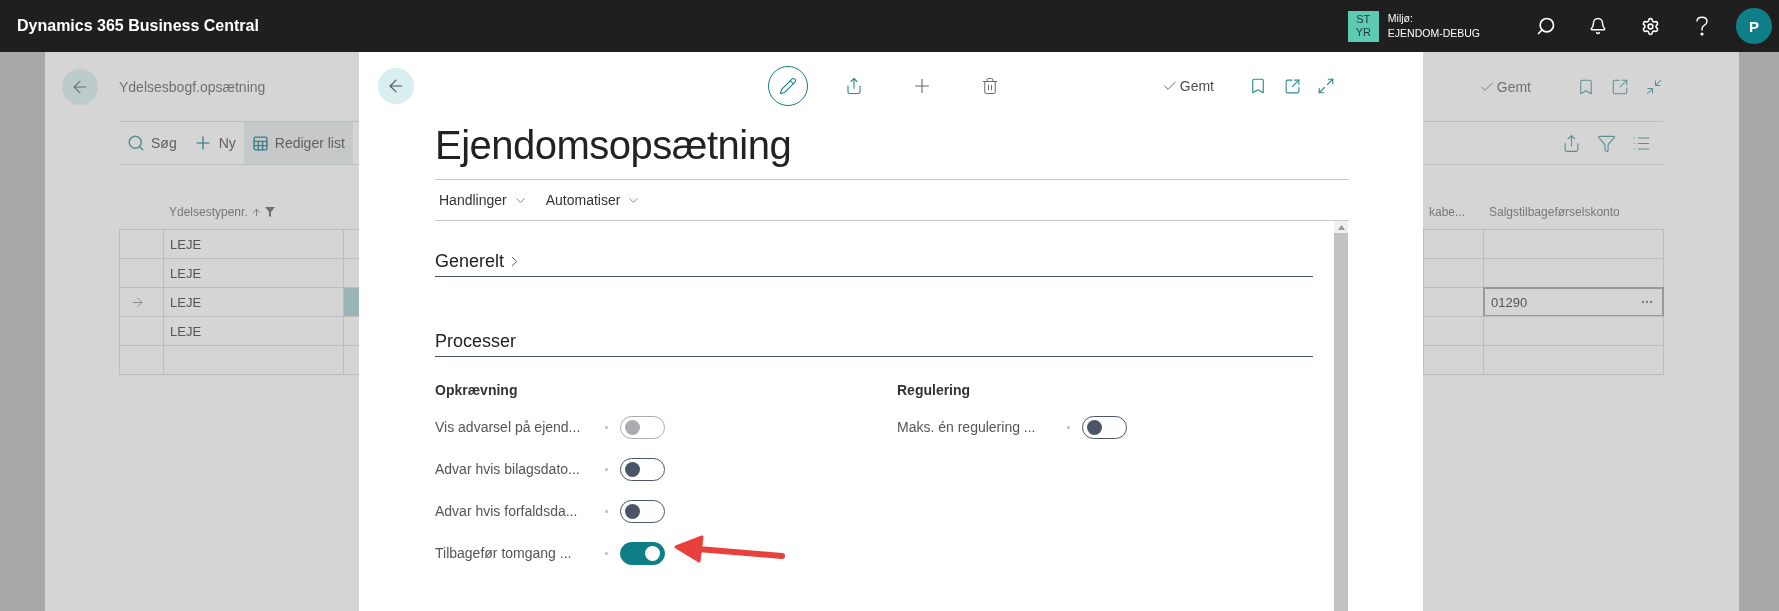 Image resolution: width=1779 pixels, height=611 pixels. What do you see at coordinates (298, 143) in the screenshot?
I see `toolbar-action: Rediger list` at bounding box center [298, 143].